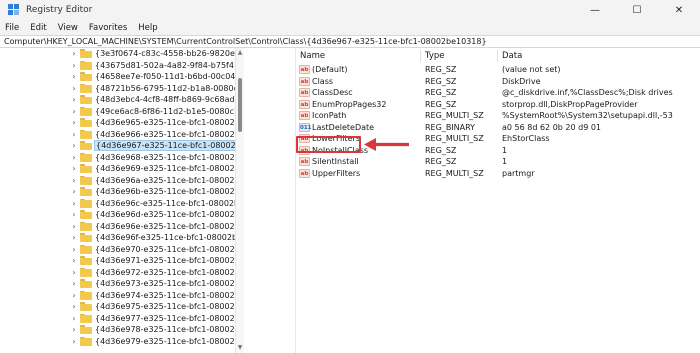 The image size is (700, 353). What do you see at coordinates (122, 272) in the screenshot?
I see `tree-item: › {4d36e972-e325-11ce-bfc1-08002be10318}` at bounding box center [122, 272].